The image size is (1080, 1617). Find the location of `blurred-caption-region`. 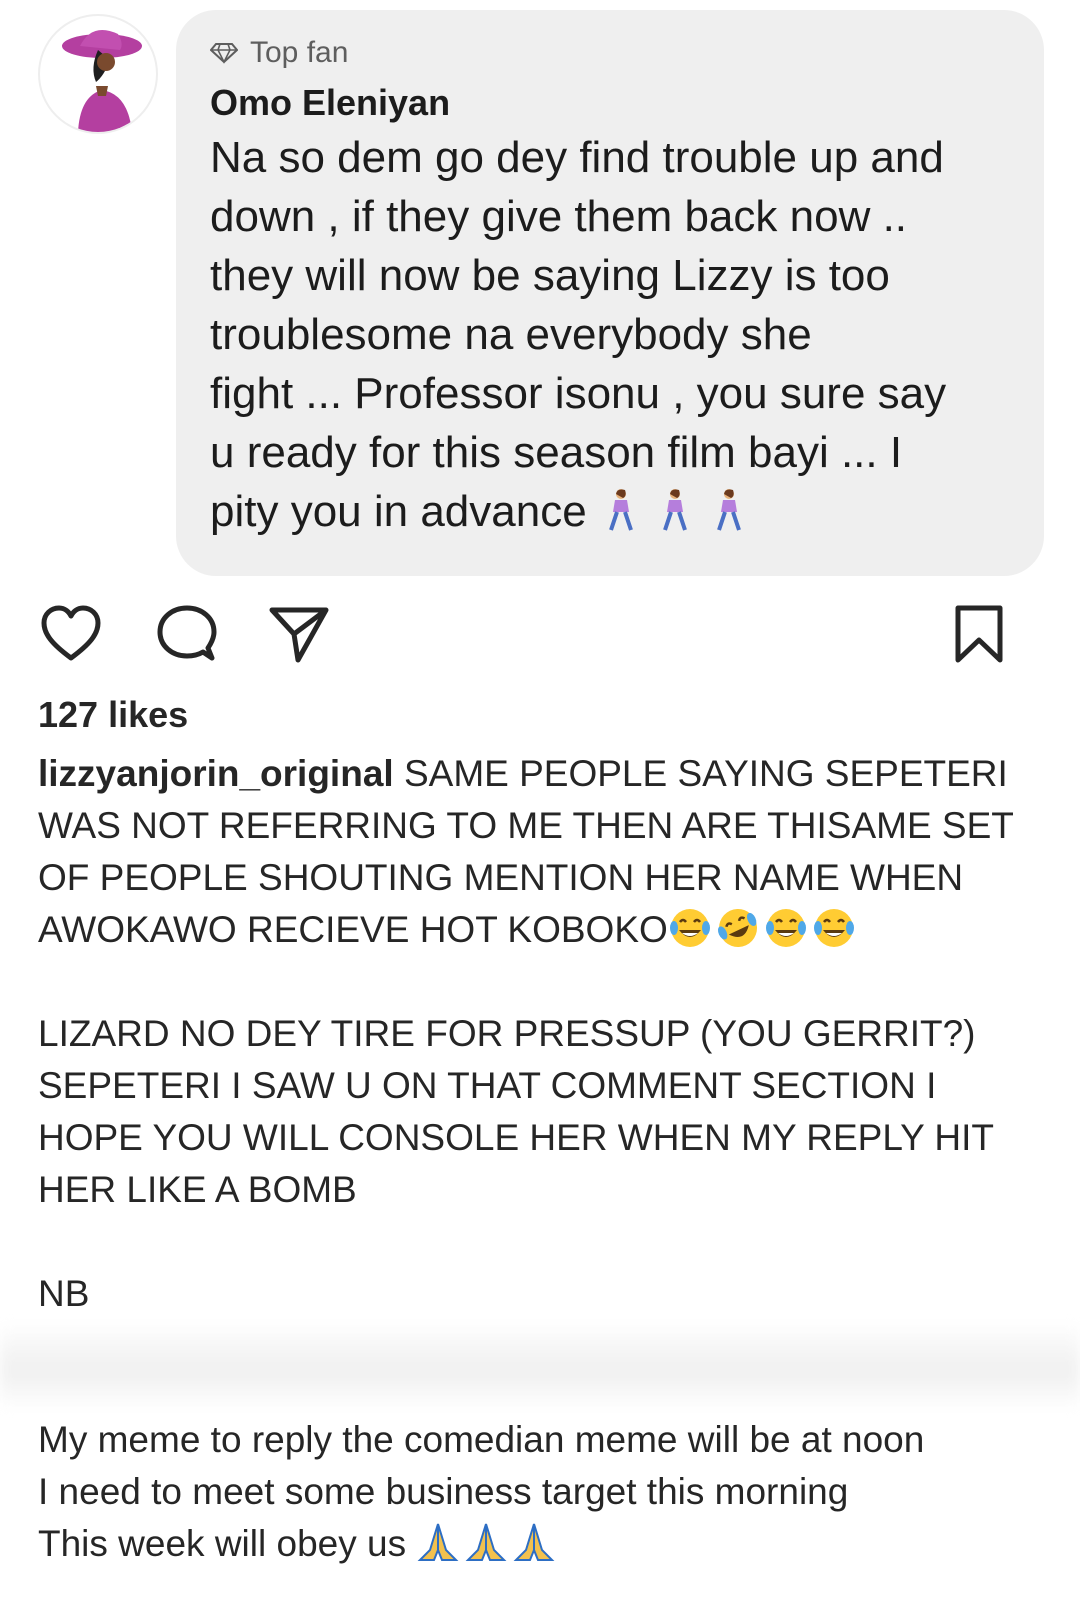

blurred-caption-region is located at coordinates (540, 1366).